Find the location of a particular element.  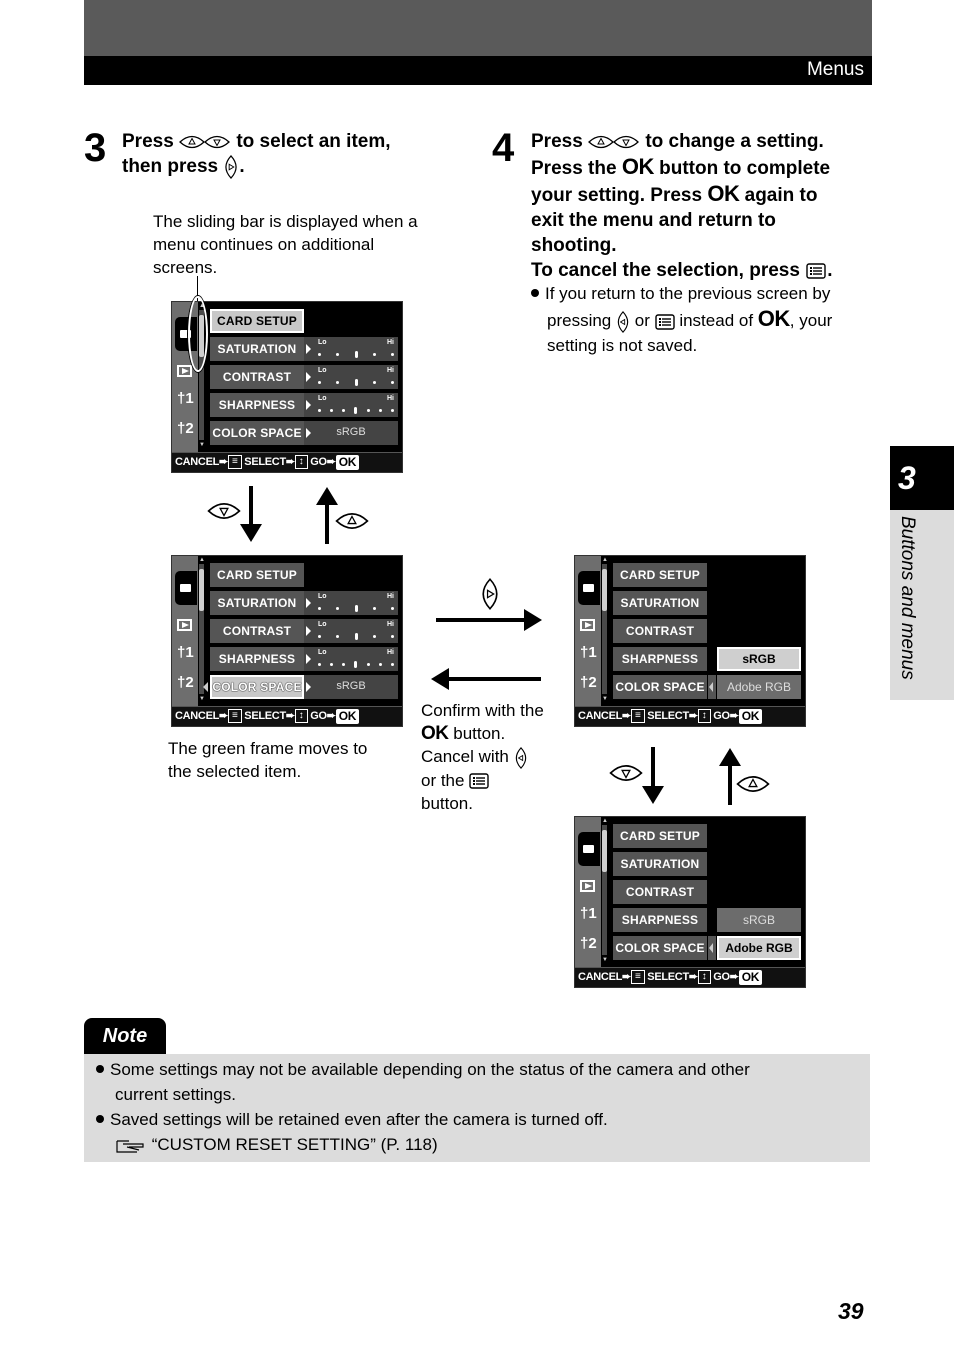

bullet-dot is located at coordinates (535, 292).